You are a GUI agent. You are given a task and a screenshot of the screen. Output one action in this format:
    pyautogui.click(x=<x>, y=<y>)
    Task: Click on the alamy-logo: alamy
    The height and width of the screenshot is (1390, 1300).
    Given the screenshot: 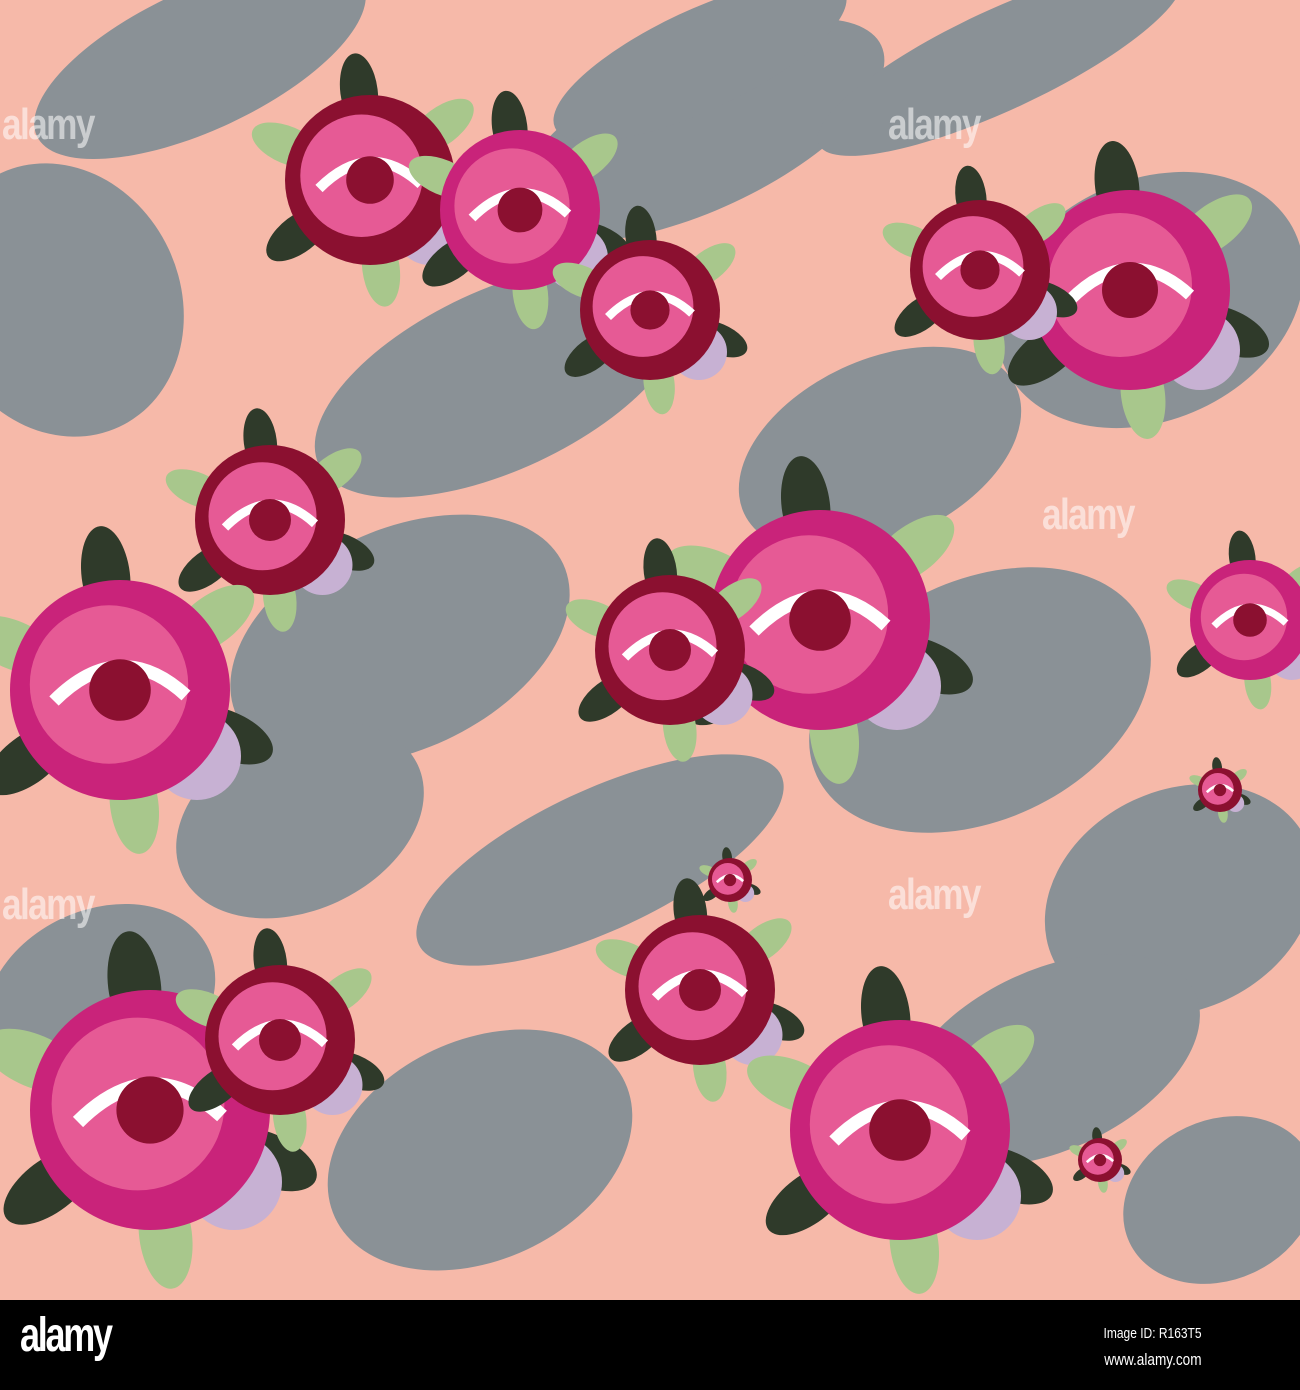 What is the action you would take?
    pyautogui.click(x=66, y=1335)
    